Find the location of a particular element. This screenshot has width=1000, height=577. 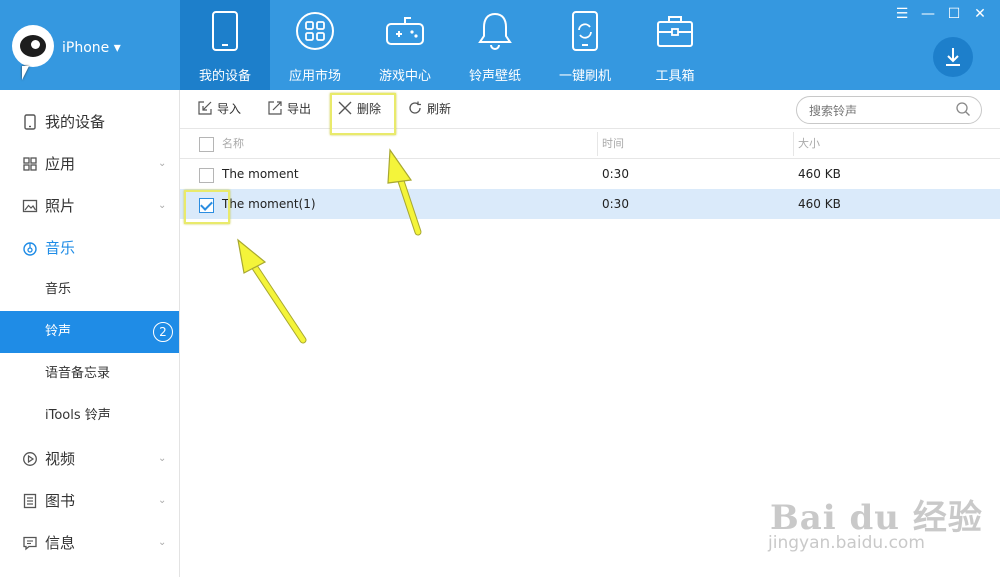

watermark-url: jingyan.baidu.com is located at coordinates (846, 543).